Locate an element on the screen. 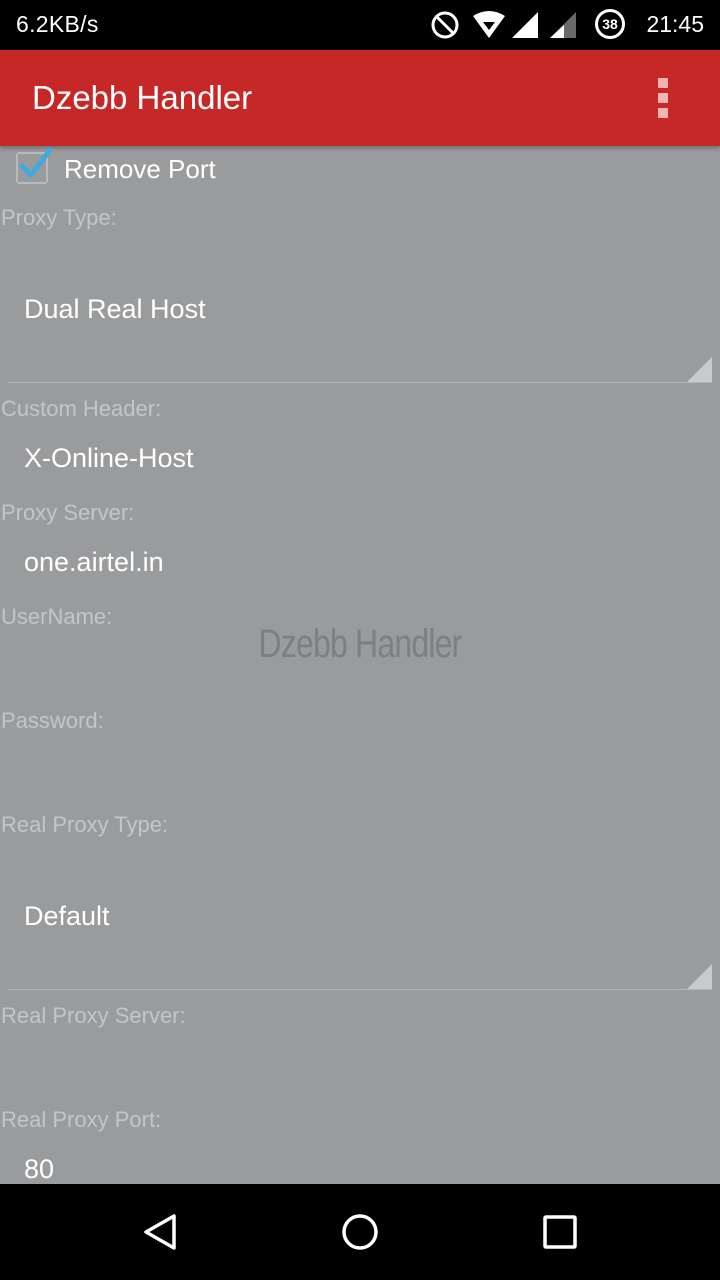 This screenshot has height=1280, width=720. real-proxy-server-field is located at coordinates (360, 1065).